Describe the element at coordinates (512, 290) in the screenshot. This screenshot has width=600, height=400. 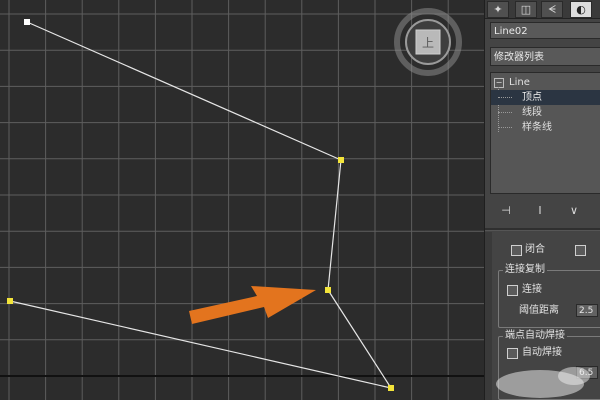
I see `connect-checkbox` at that location.